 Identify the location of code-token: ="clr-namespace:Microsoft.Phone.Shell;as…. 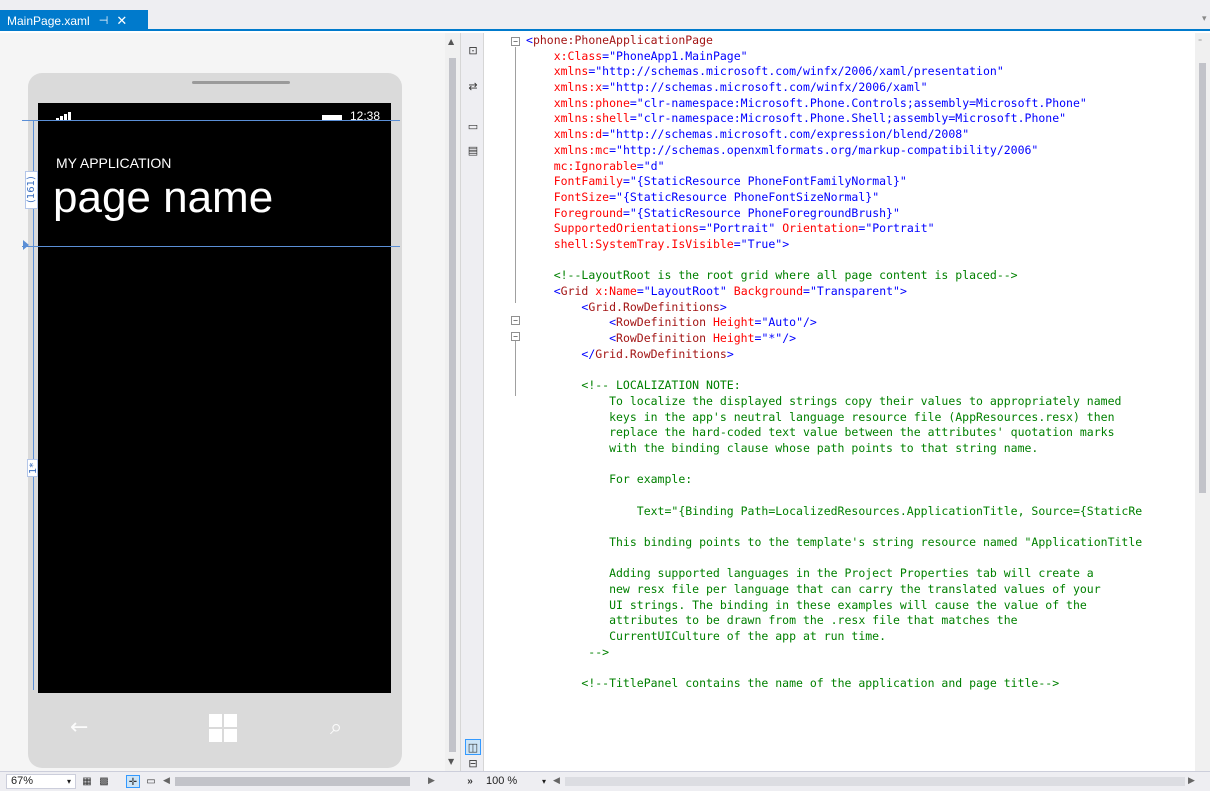
(848, 118).